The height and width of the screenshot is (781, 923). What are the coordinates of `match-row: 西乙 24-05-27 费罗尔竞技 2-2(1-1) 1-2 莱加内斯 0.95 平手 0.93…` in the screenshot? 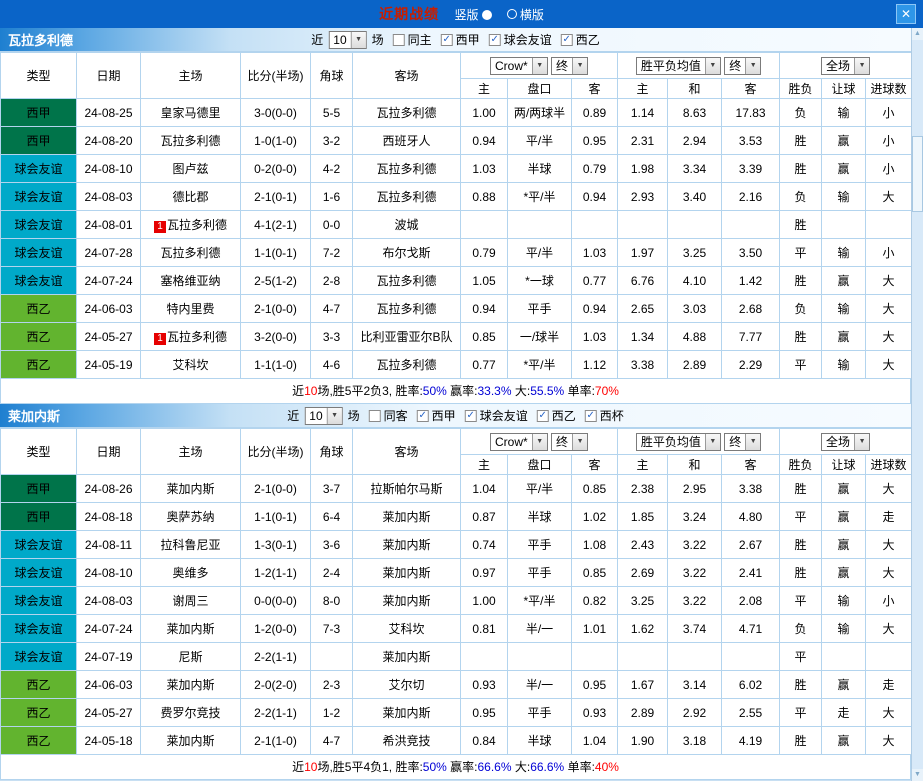 It's located at (456, 712).